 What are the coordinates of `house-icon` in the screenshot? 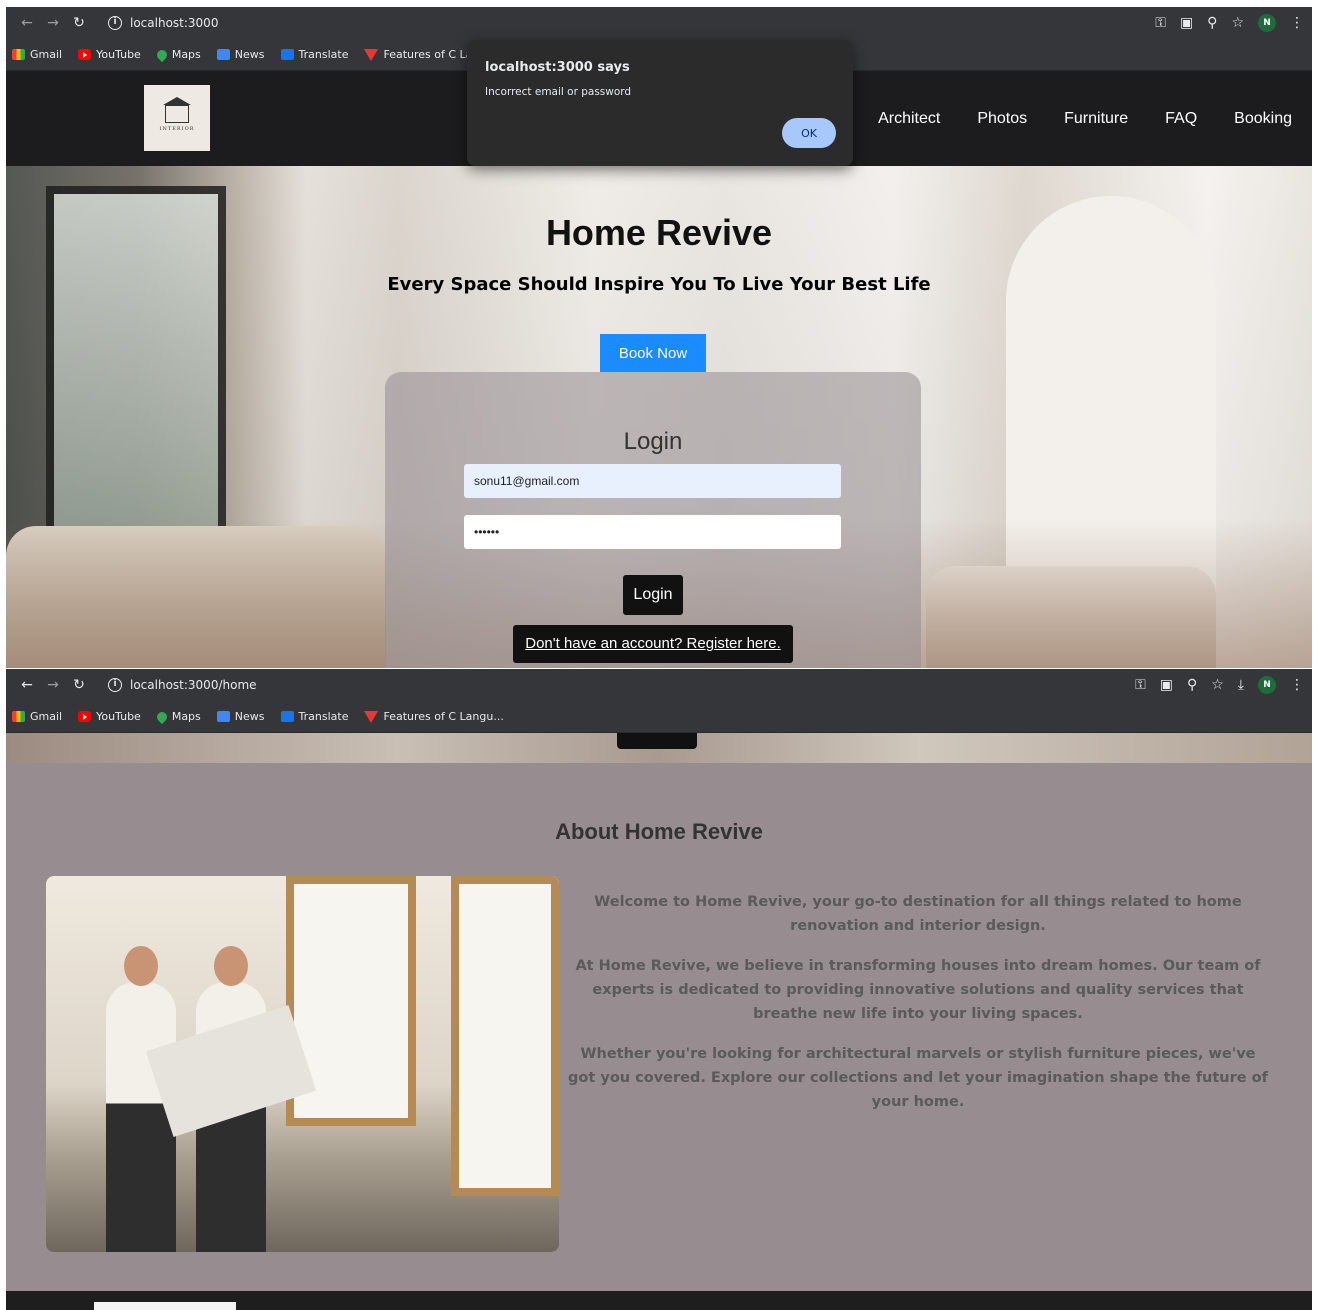 It's located at (177, 109).